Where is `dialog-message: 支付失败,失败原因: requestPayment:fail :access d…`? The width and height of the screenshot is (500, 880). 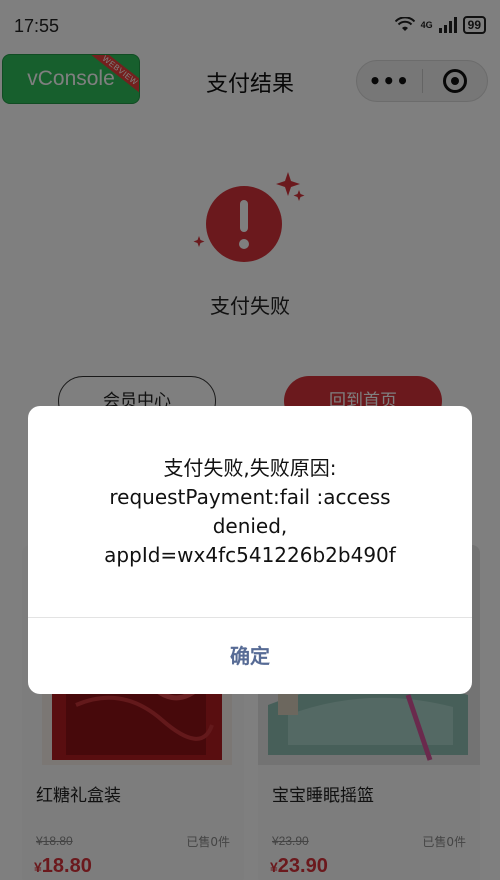 dialog-message: 支付失败,失败原因: requestPayment:fail :access d… is located at coordinates (250, 512).